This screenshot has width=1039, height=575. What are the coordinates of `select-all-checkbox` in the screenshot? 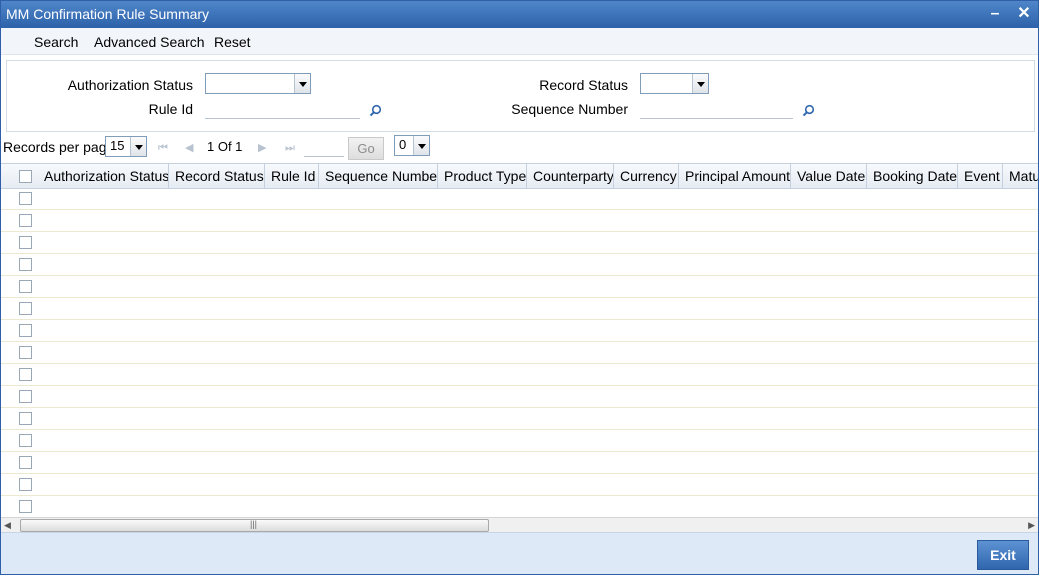 It's located at (25, 176).